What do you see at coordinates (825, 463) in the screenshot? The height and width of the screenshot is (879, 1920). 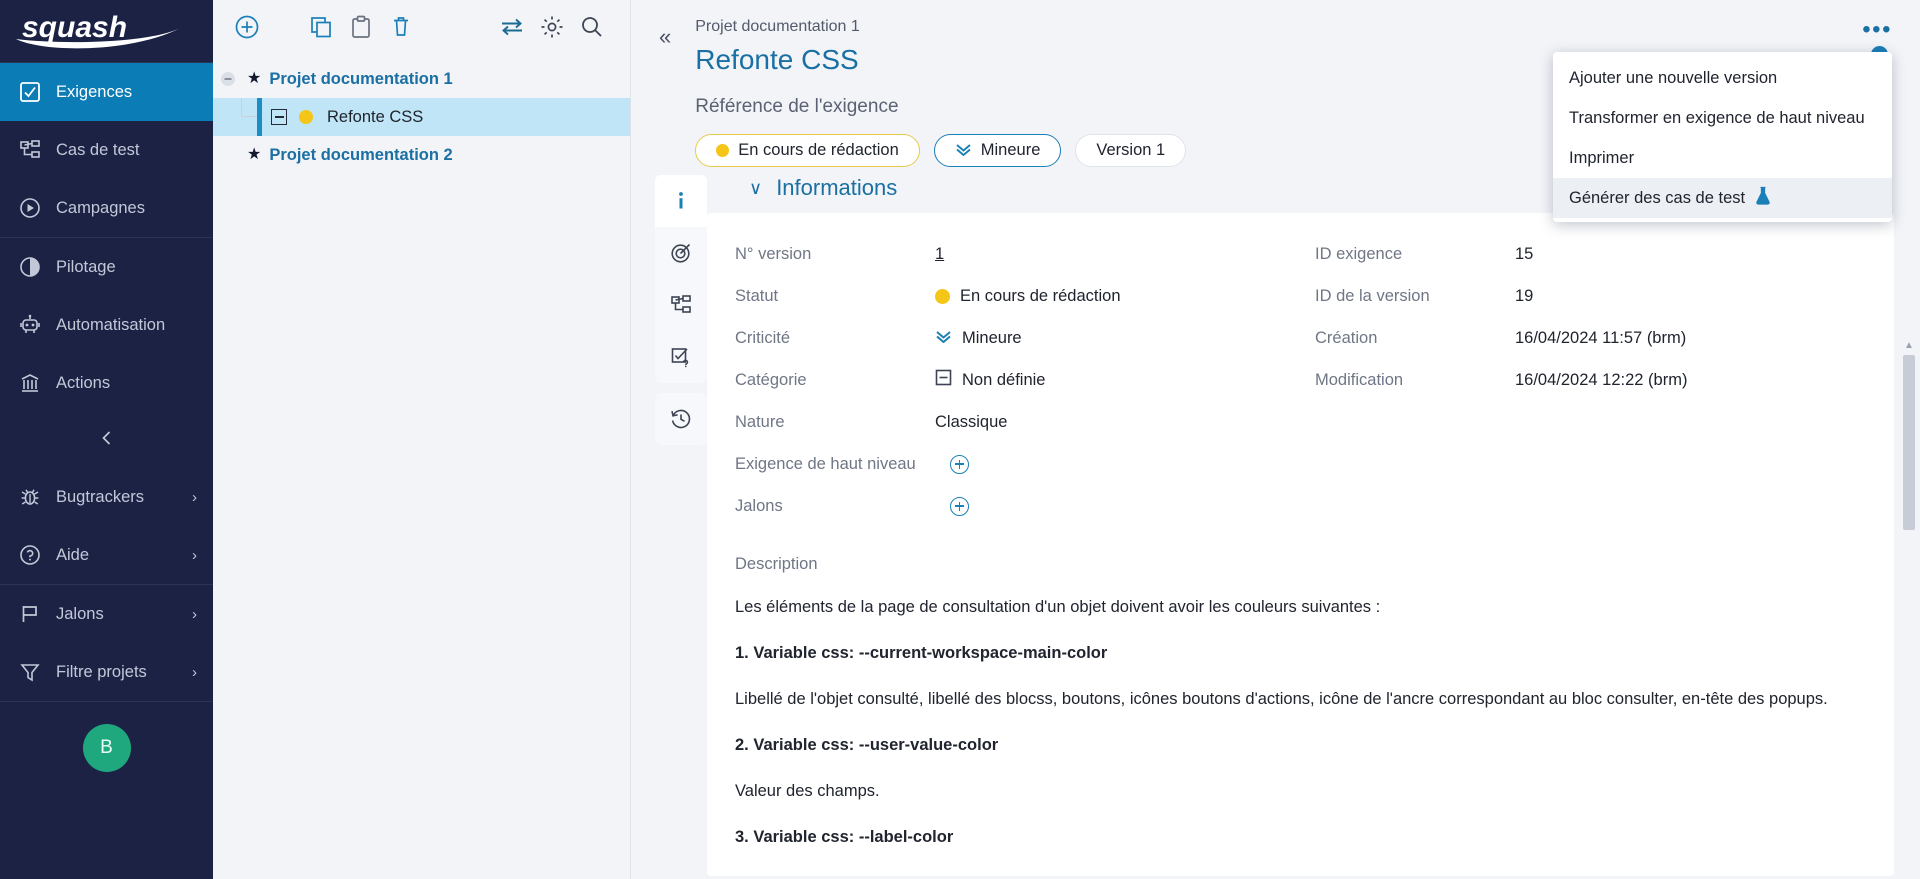 I see `field-label: Exigence de haut niveau` at bounding box center [825, 463].